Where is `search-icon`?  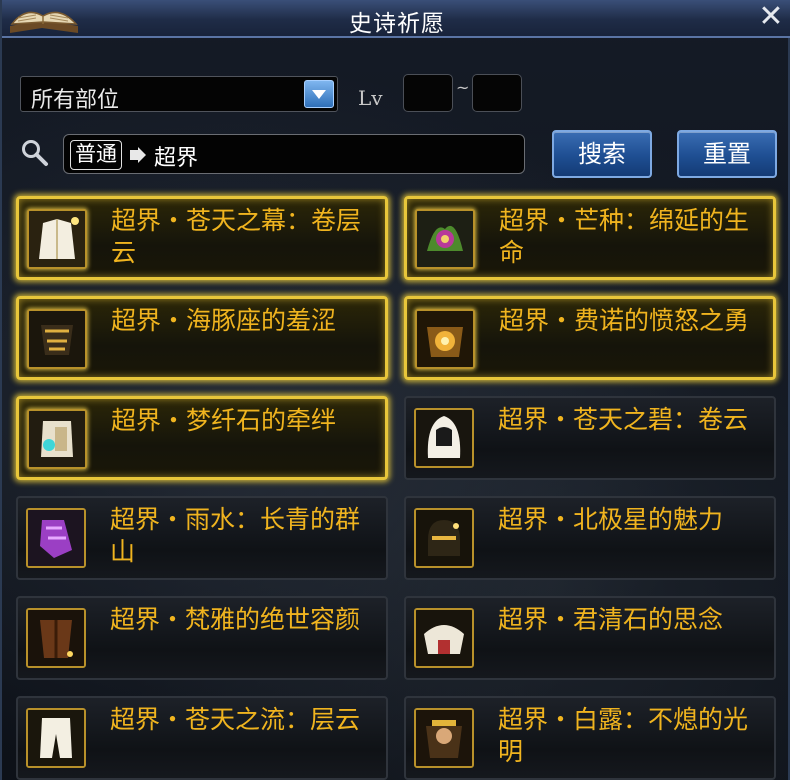 search-icon is located at coordinates (35, 153).